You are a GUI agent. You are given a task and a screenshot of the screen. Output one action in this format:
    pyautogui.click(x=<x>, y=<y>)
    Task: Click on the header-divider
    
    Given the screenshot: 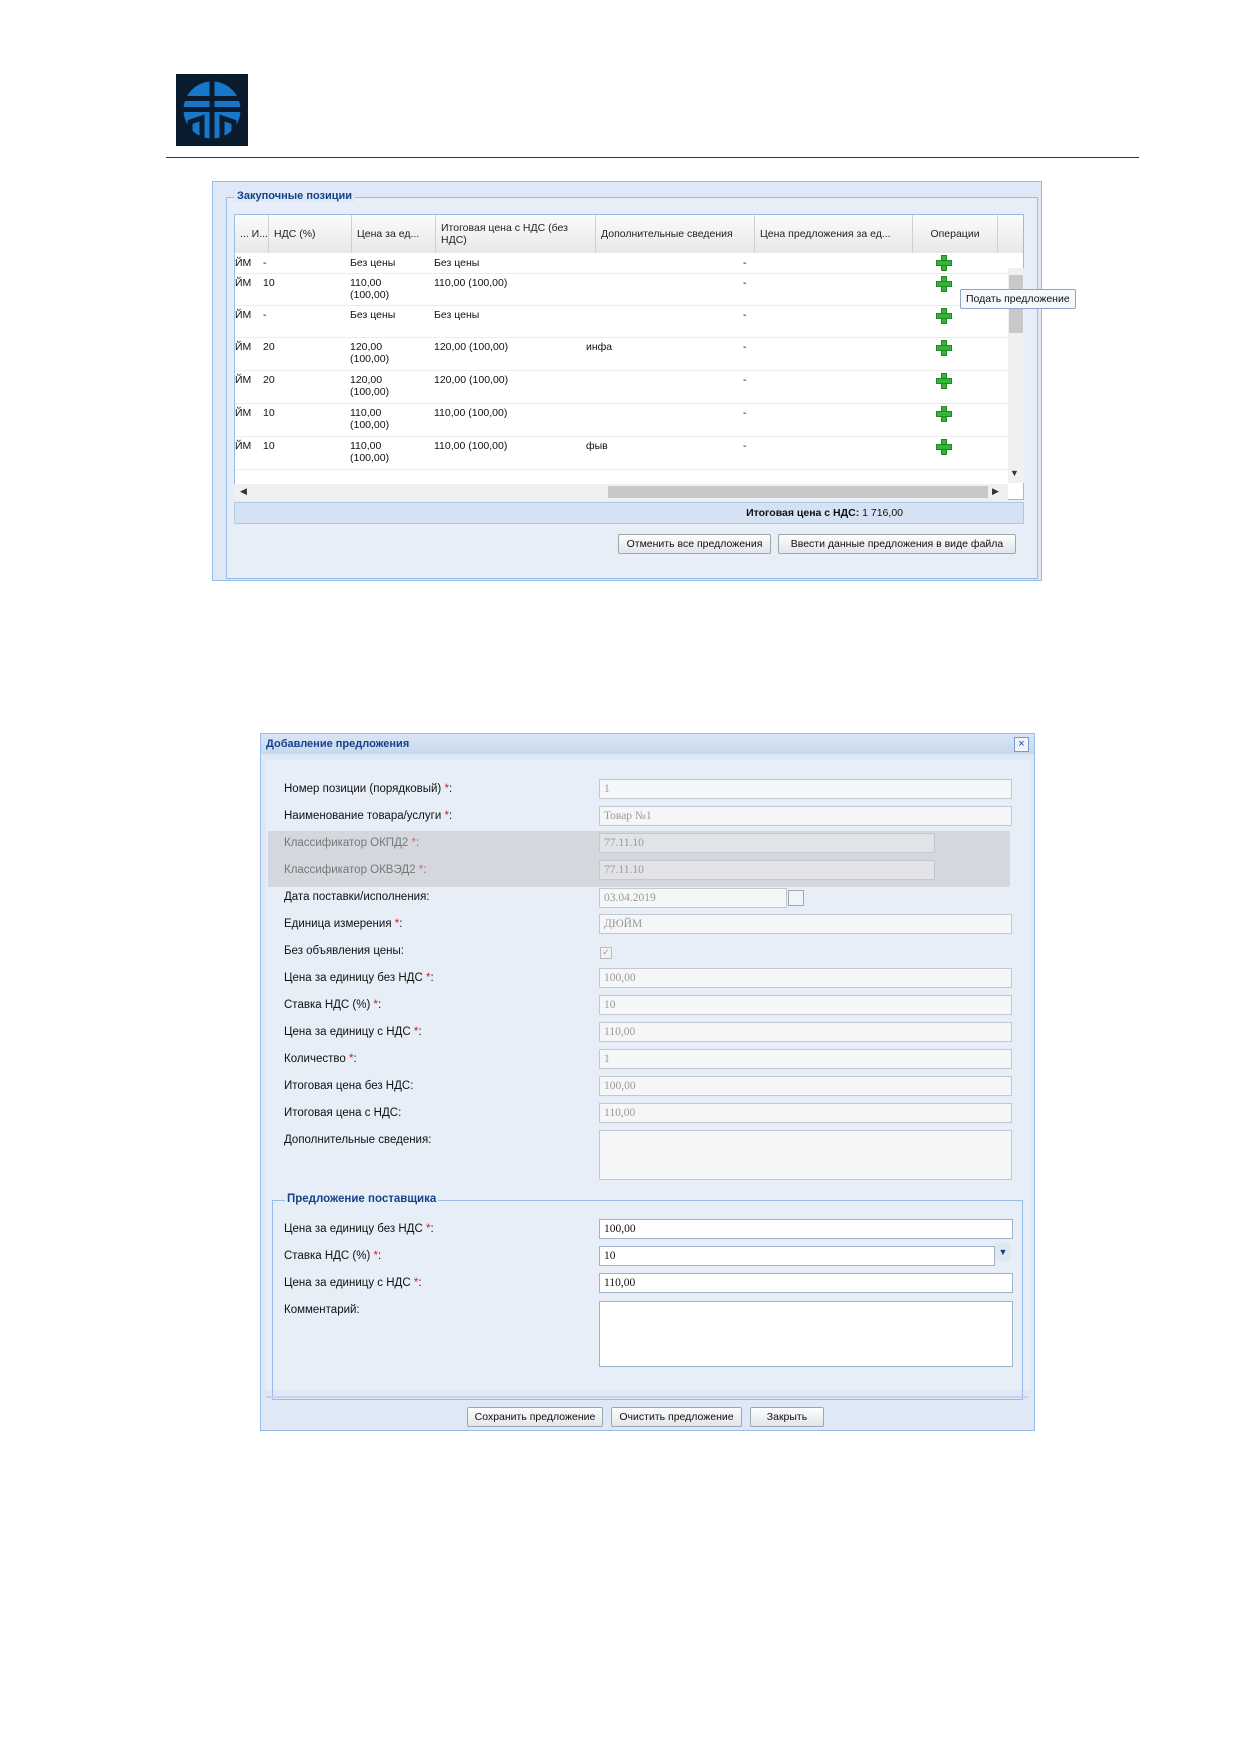 What is the action you would take?
    pyautogui.click(x=652, y=157)
    